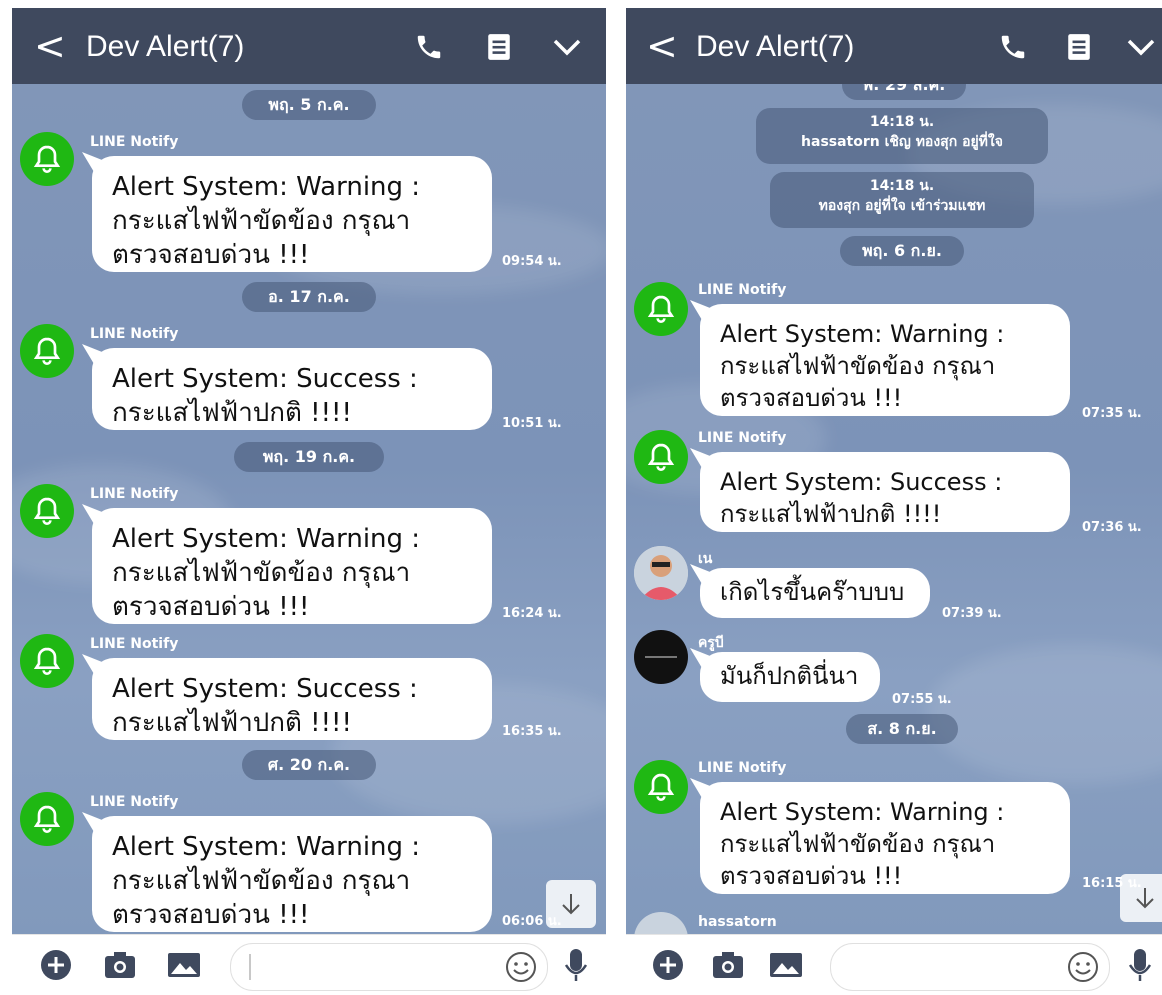 The height and width of the screenshot is (995, 1162). I want to click on message-time: 16:24 น., so click(532, 613).